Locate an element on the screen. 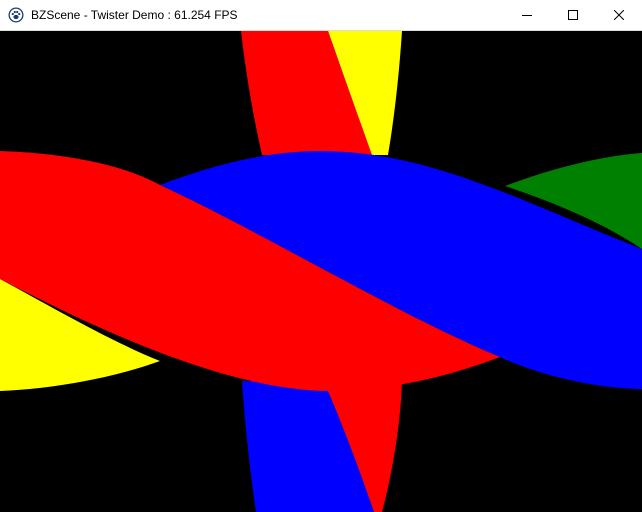  close-button is located at coordinates (619, 15).